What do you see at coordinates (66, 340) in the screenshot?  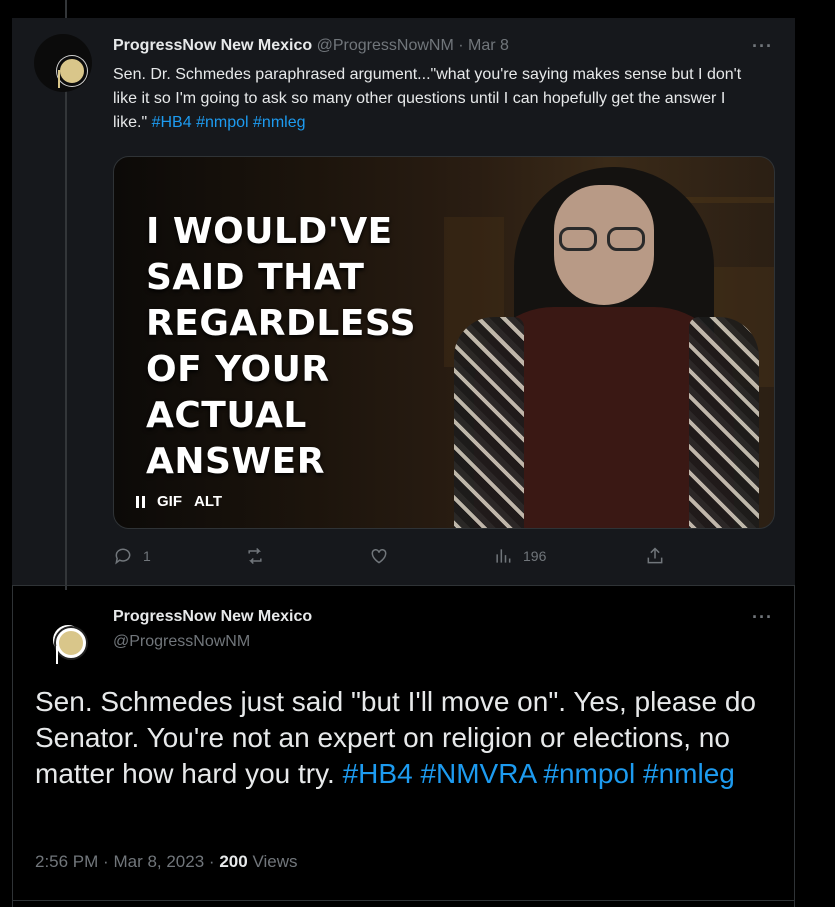 I see `thread-line` at bounding box center [66, 340].